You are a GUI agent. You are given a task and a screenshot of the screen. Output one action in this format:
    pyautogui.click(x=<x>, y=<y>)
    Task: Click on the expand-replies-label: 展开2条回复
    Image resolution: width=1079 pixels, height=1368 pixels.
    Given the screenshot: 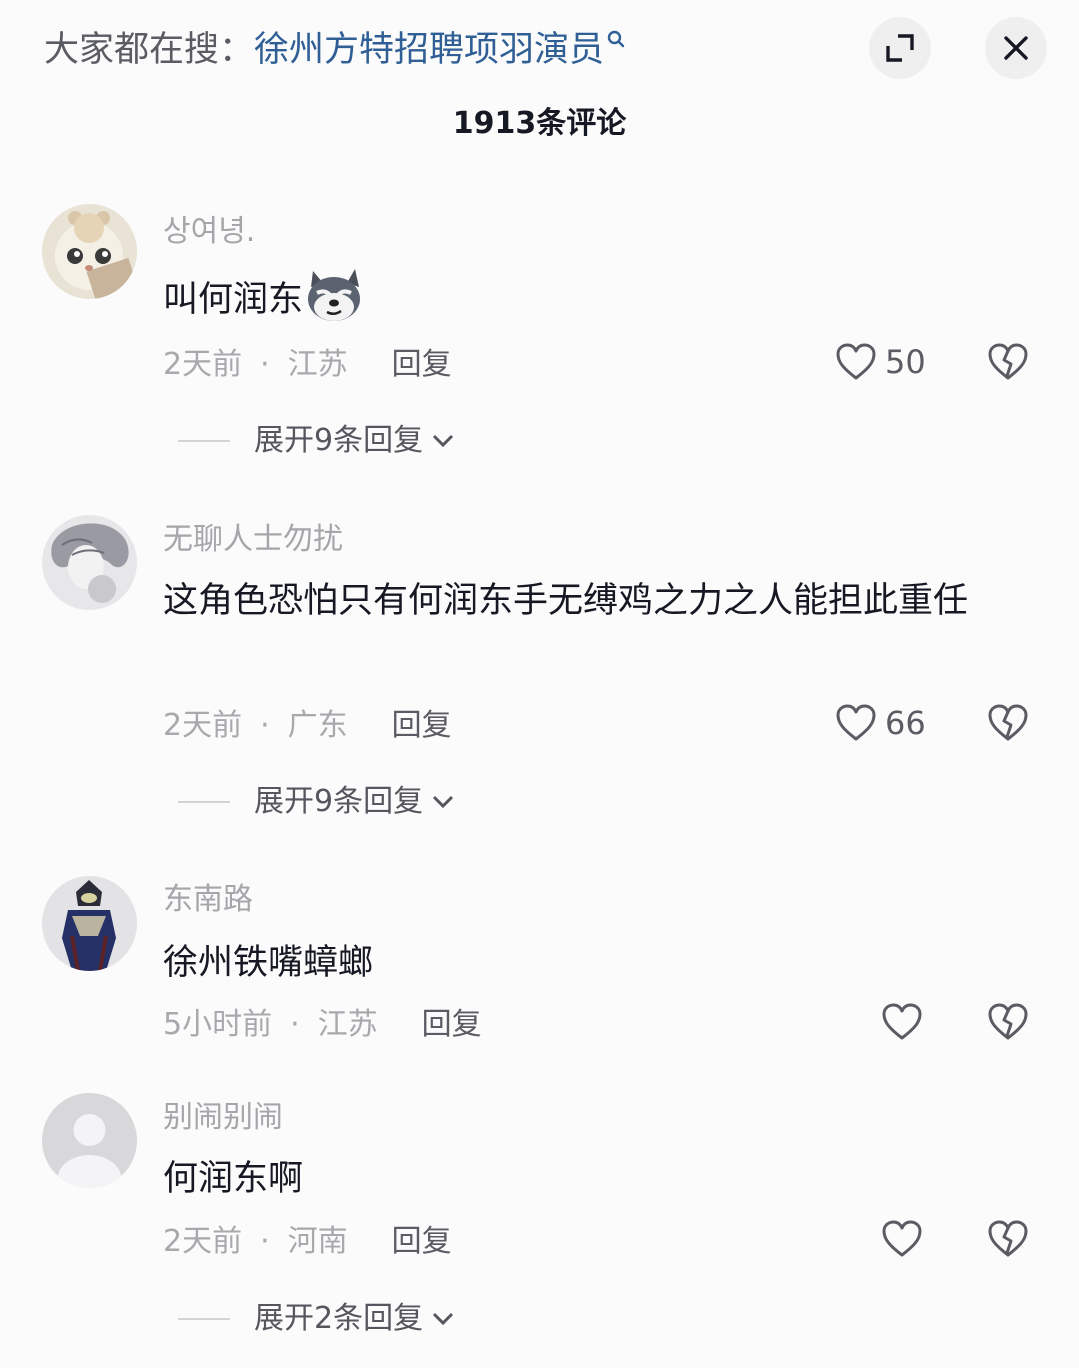 What is the action you would take?
    pyautogui.click(x=339, y=1318)
    